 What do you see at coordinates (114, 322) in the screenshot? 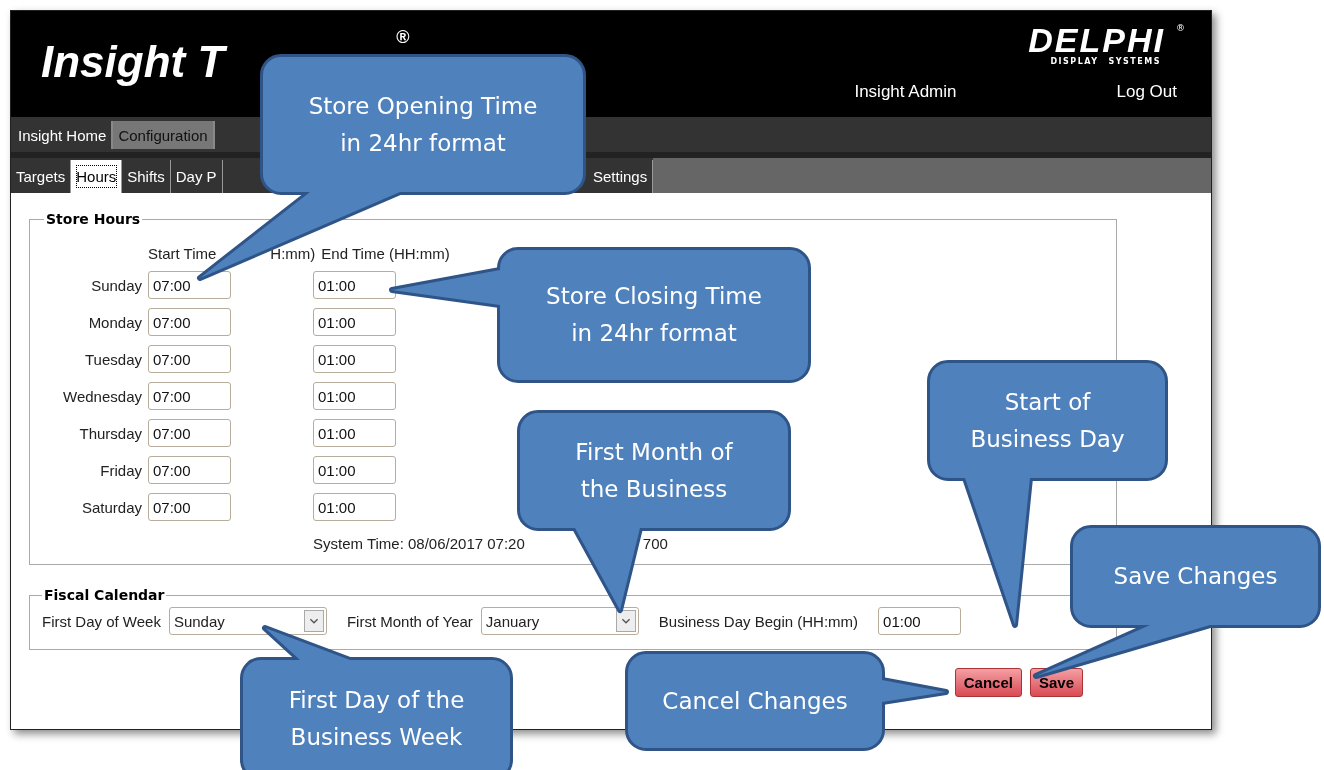
I see `day-label: Monday` at bounding box center [114, 322].